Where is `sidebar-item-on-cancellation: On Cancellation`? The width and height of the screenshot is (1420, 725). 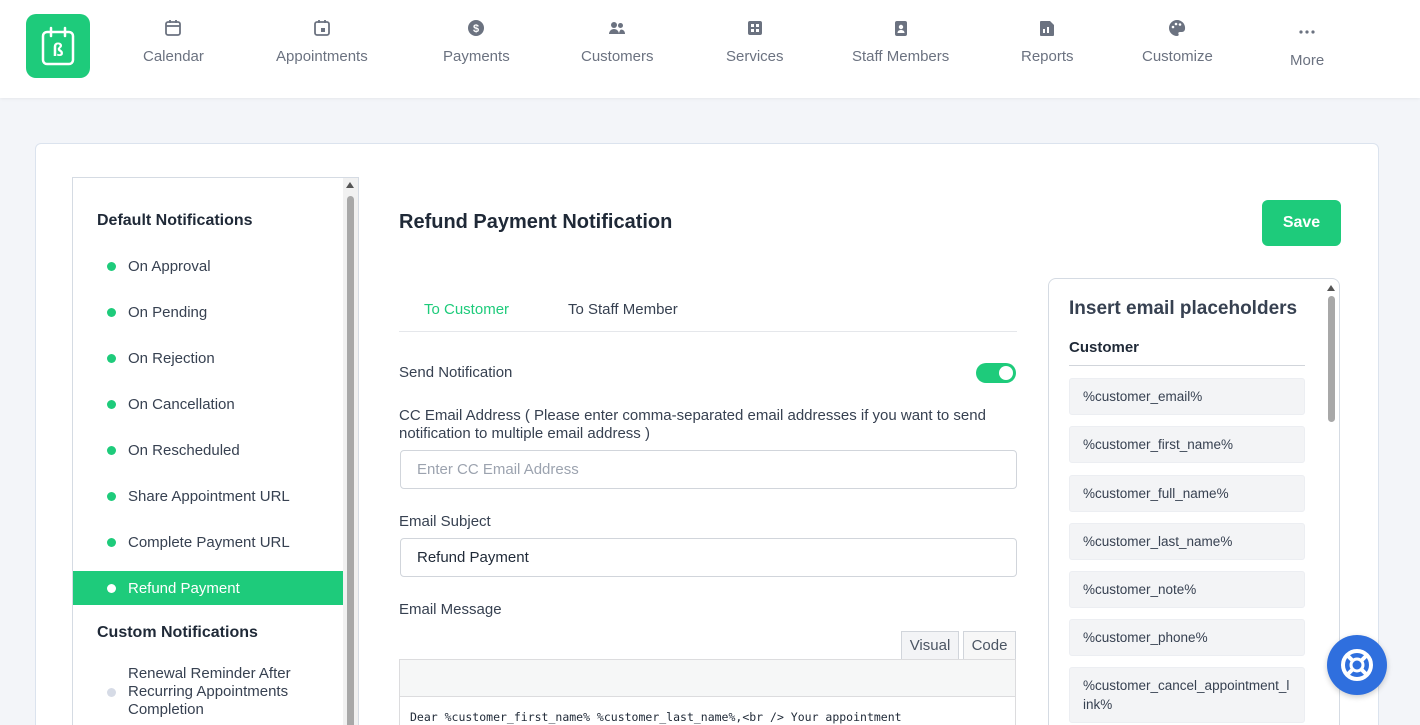 sidebar-item-on-cancellation: On Cancellation is located at coordinates (208, 404).